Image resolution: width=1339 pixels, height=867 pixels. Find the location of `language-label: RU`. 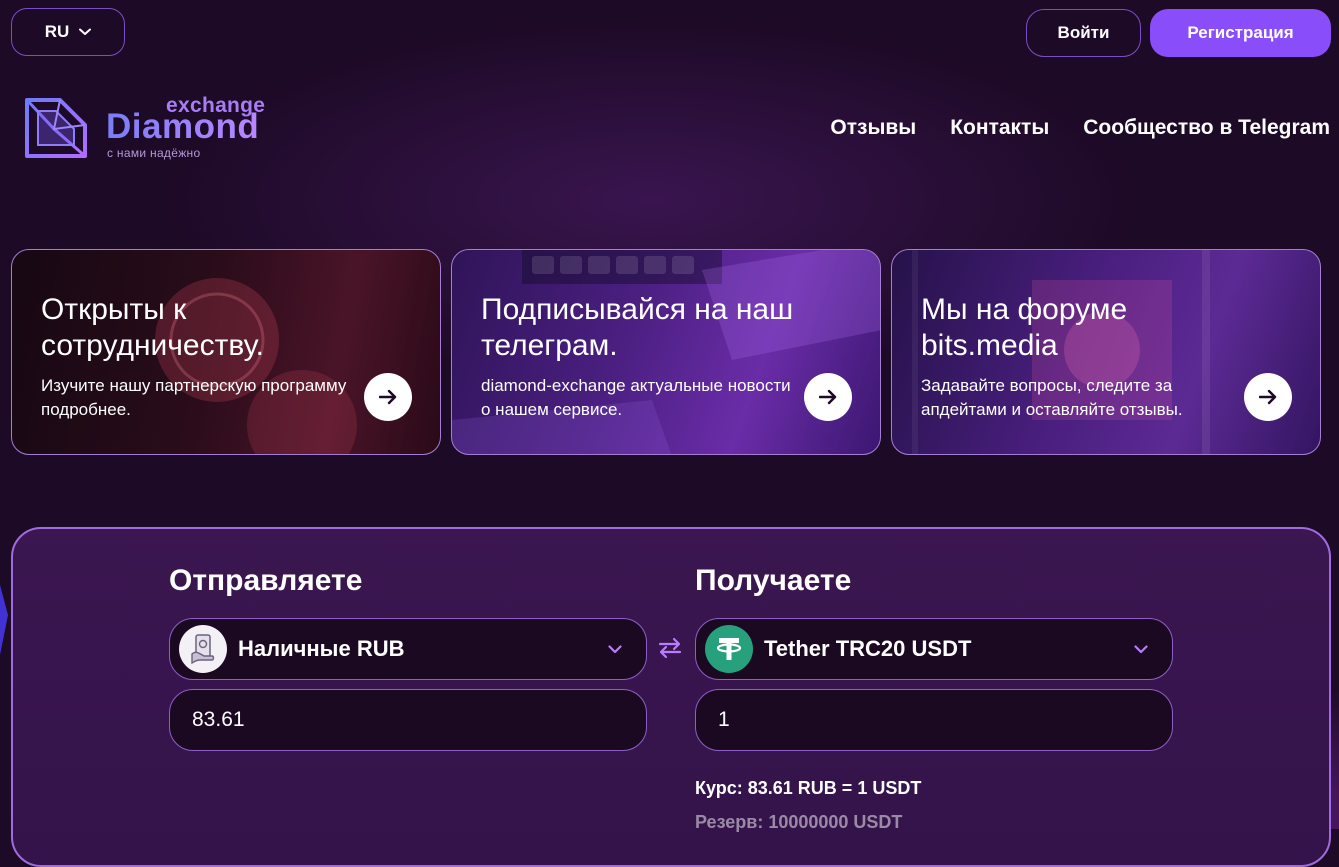

language-label: RU is located at coordinates (57, 31).